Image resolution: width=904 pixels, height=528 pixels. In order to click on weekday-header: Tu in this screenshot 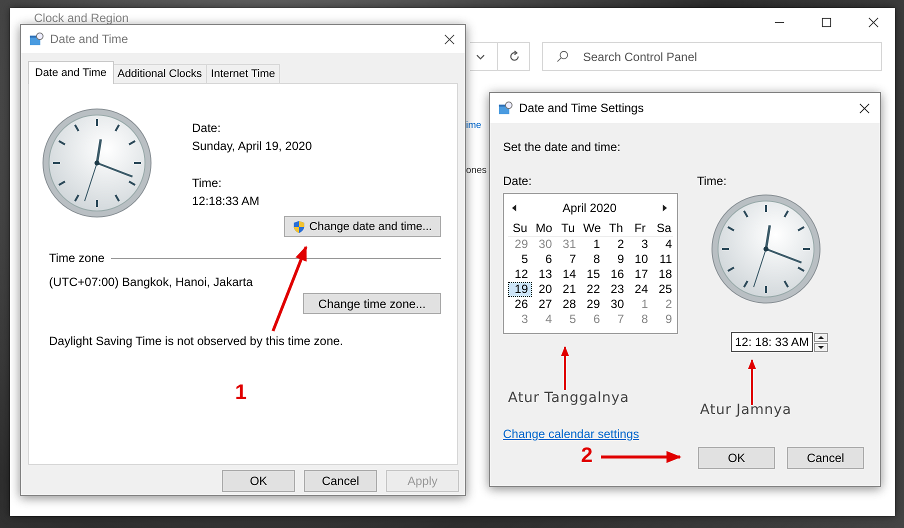, I will do `click(568, 228)`.